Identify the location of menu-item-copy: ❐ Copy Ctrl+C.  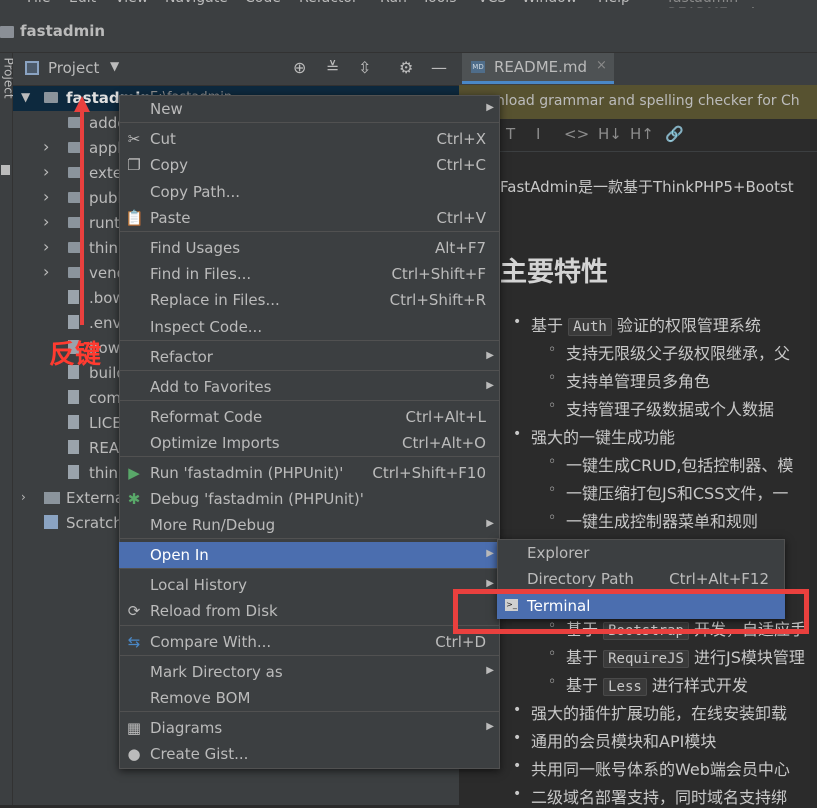
(309, 165).